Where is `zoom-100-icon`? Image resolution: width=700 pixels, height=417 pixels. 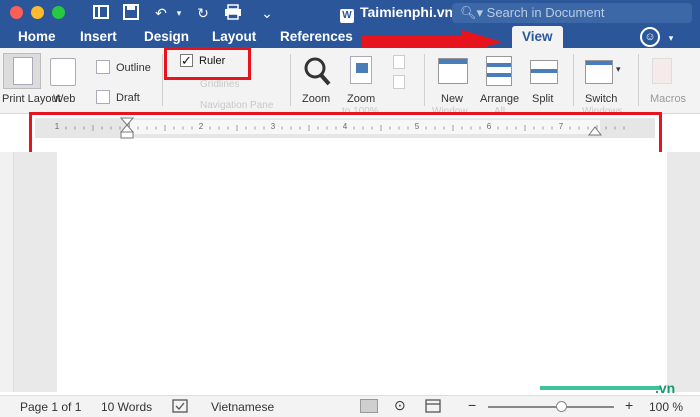
zoom-100-icon is located at coordinates (361, 70).